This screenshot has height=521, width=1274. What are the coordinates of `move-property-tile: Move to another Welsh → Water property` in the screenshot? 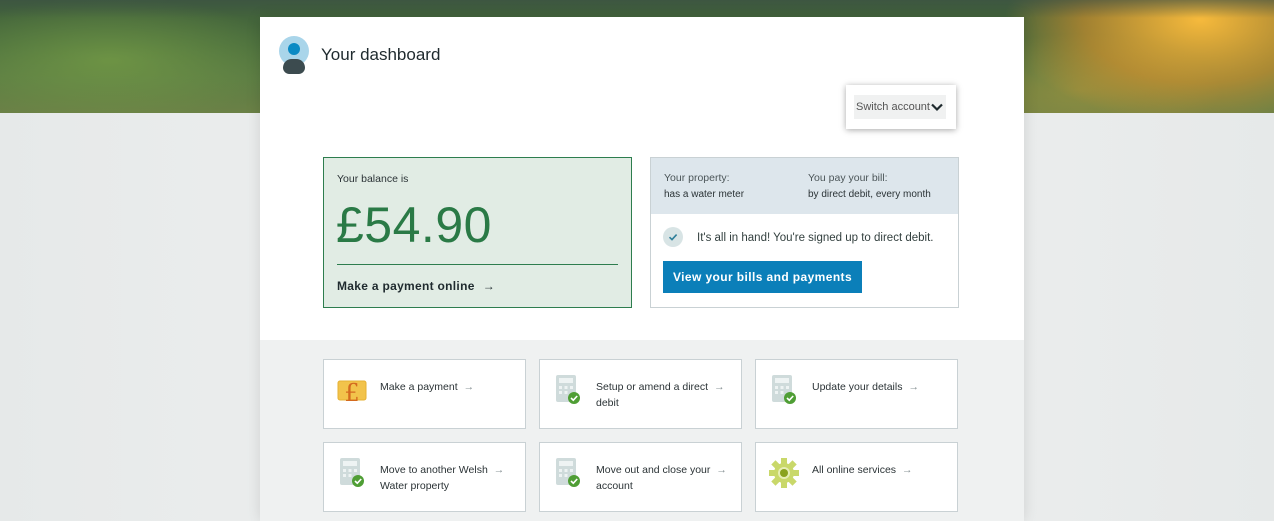 It's located at (424, 477).